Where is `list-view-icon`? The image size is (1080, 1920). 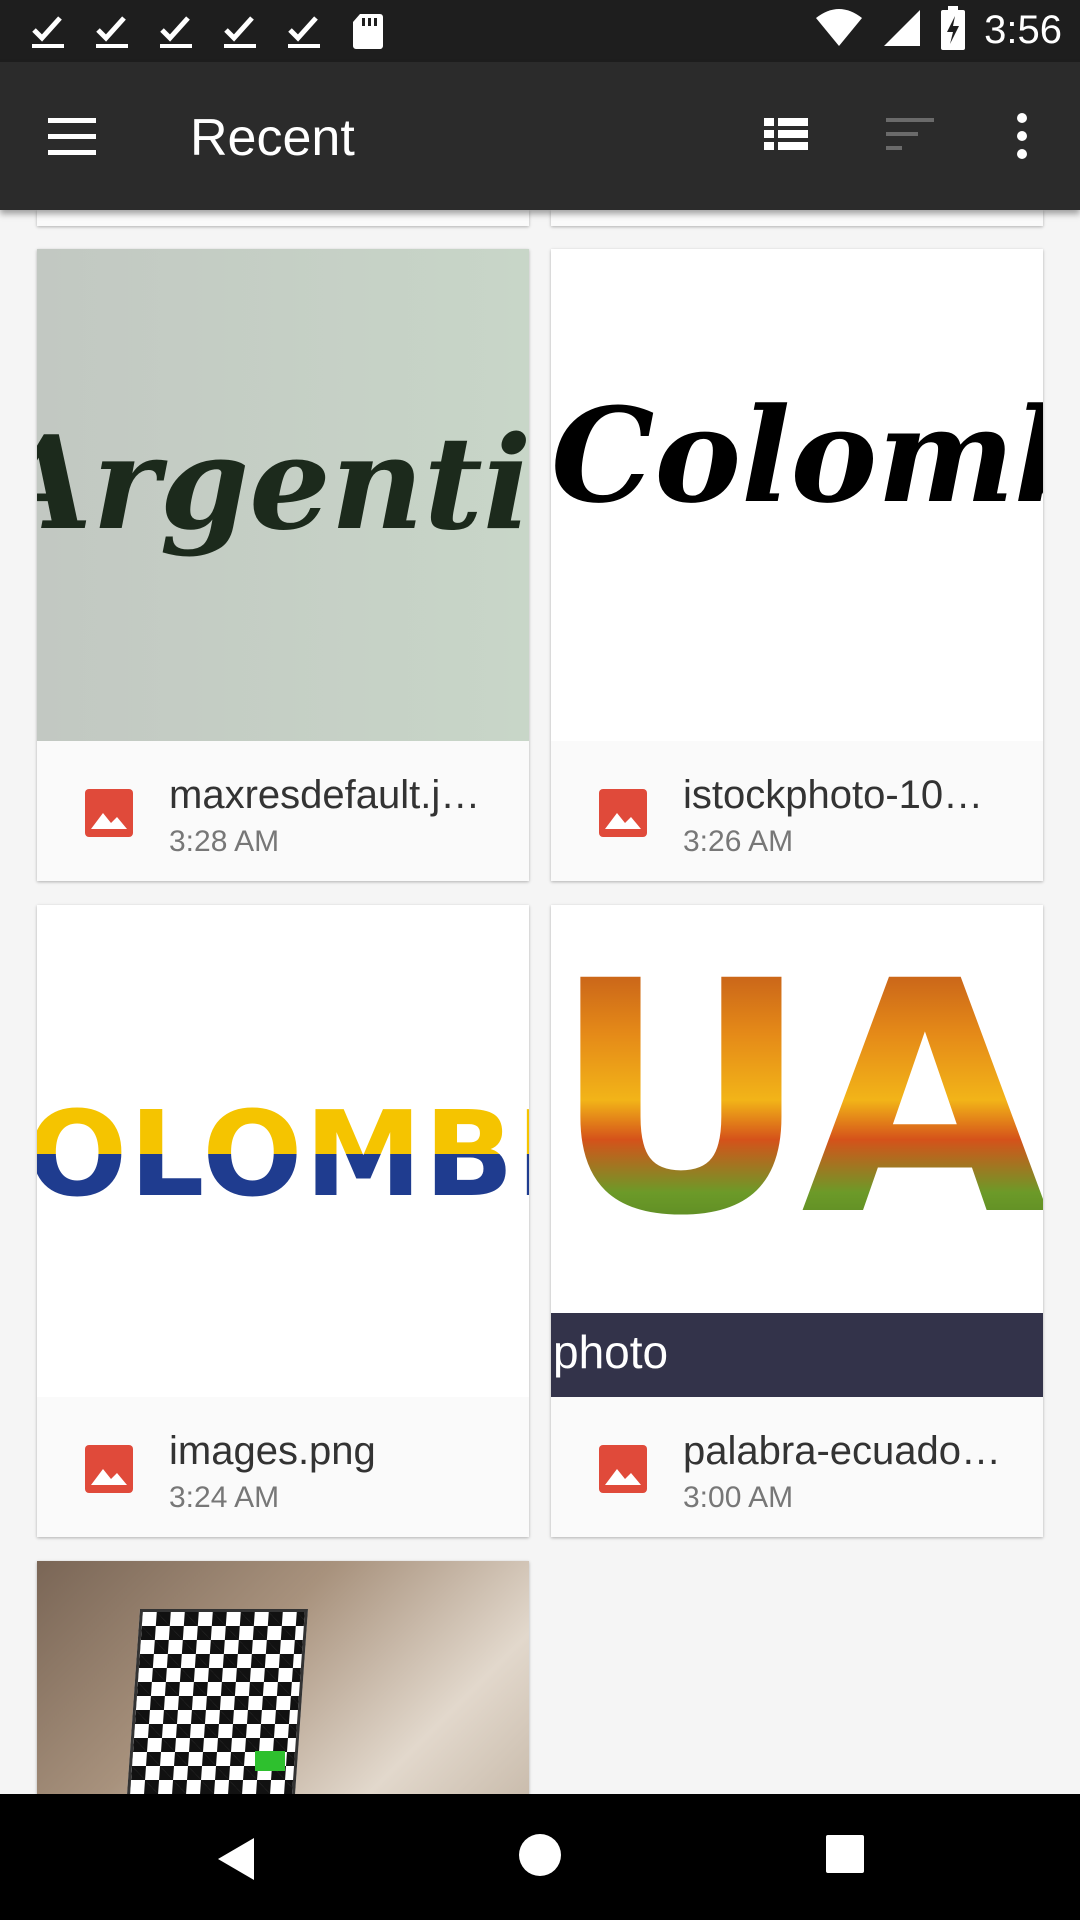 list-view-icon is located at coordinates (786, 134).